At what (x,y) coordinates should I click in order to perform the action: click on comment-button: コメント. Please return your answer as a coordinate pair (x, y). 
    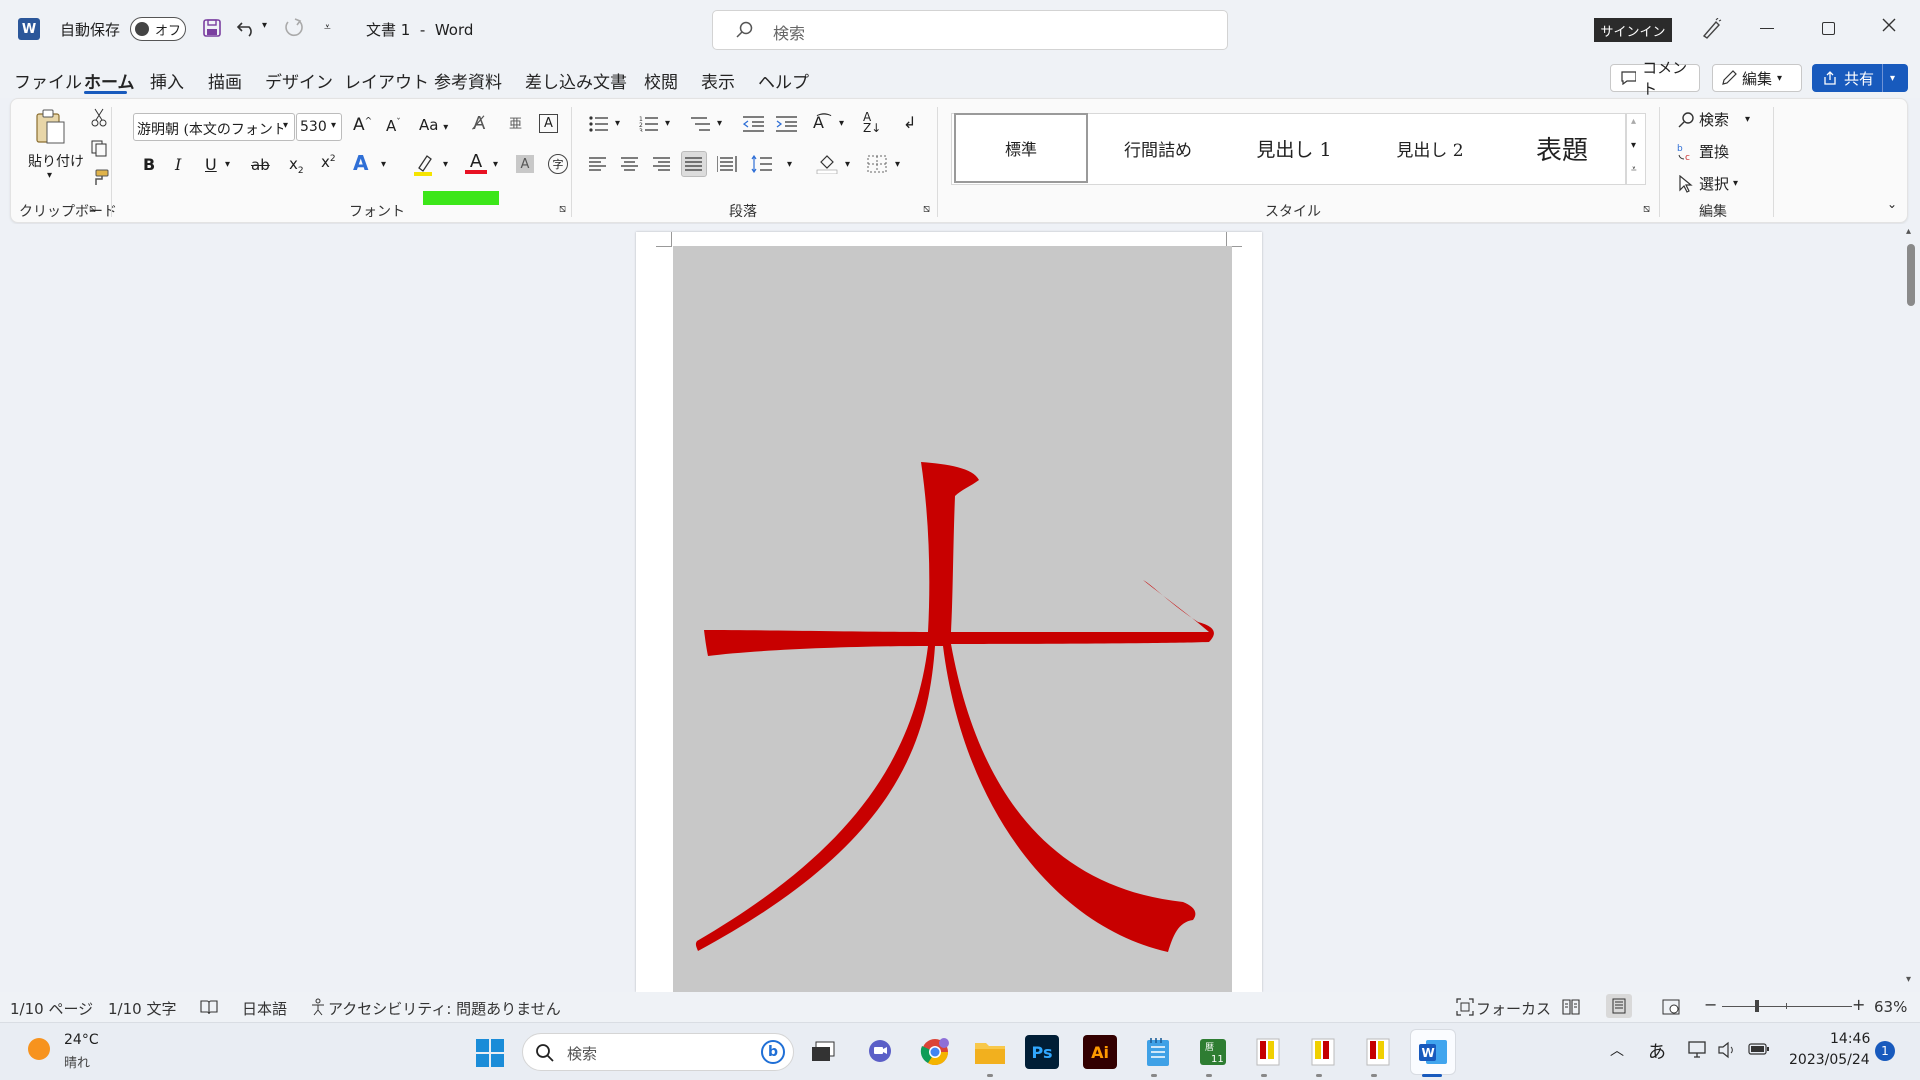
    Looking at the image, I should click on (1655, 78).